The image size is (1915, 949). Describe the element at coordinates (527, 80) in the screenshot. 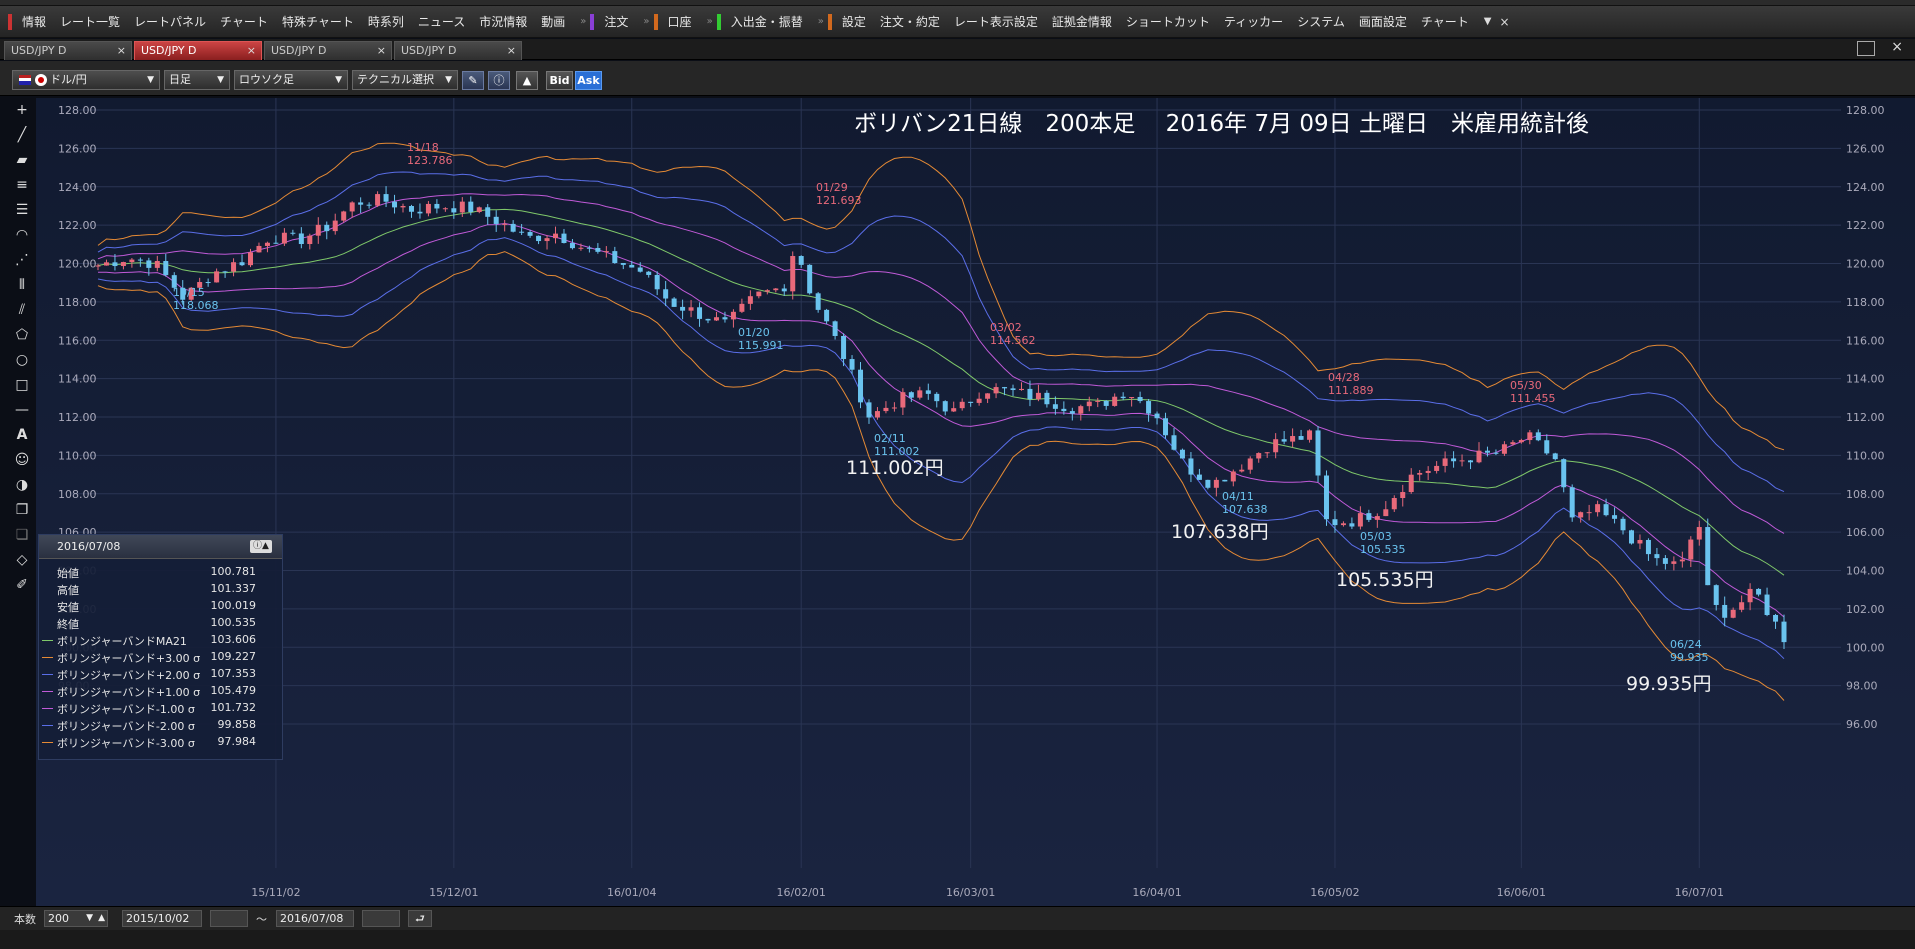

I see `mountain-chart-icon: ▲` at that location.